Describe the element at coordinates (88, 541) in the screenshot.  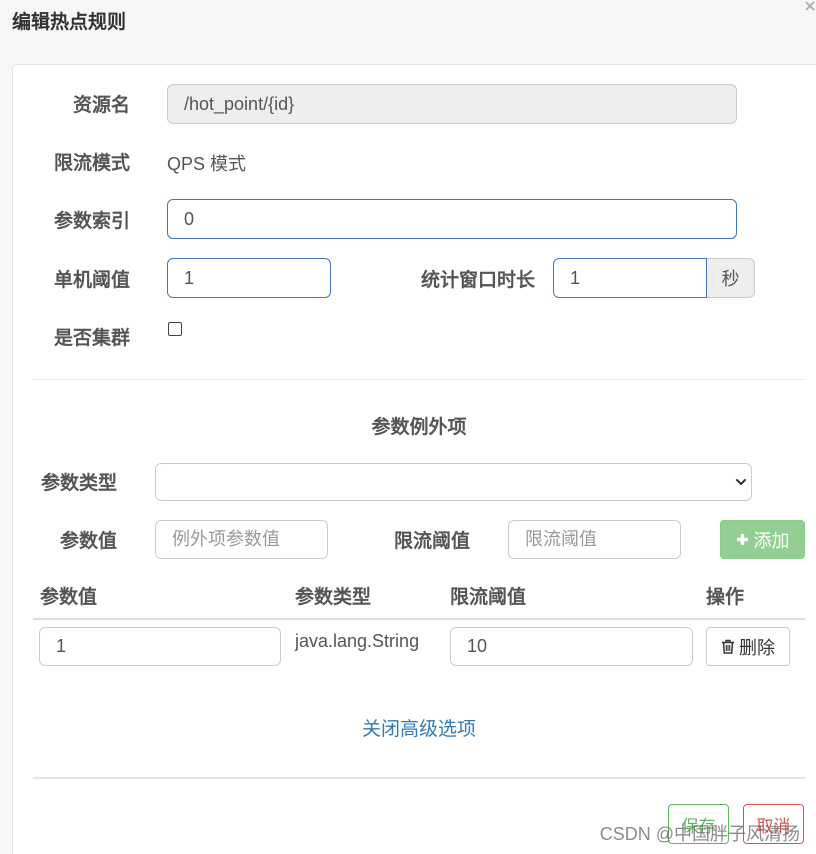
I see `exception-value-label: 参数值` at that location.